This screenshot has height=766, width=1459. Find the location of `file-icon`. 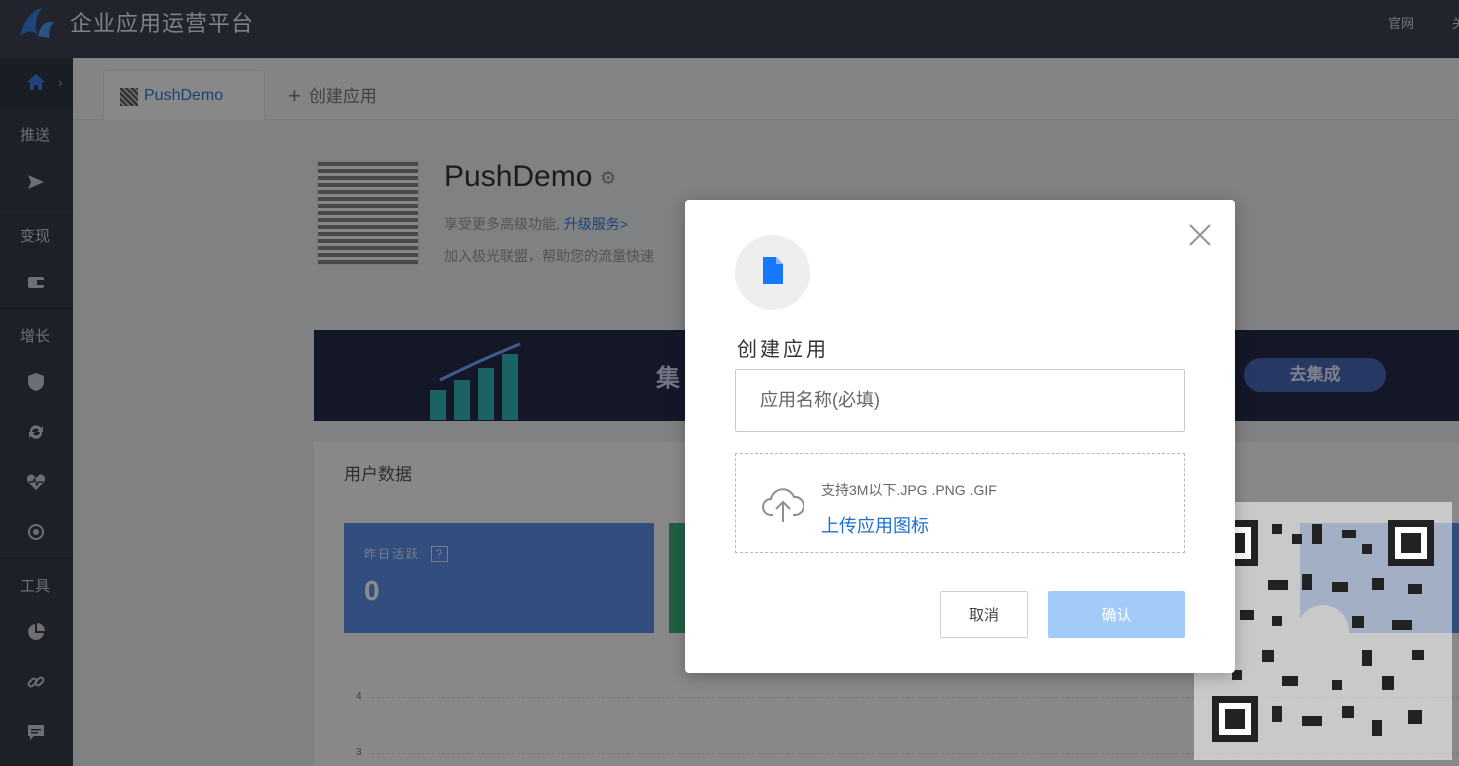

file-icon is located at coordinates (773, 270).